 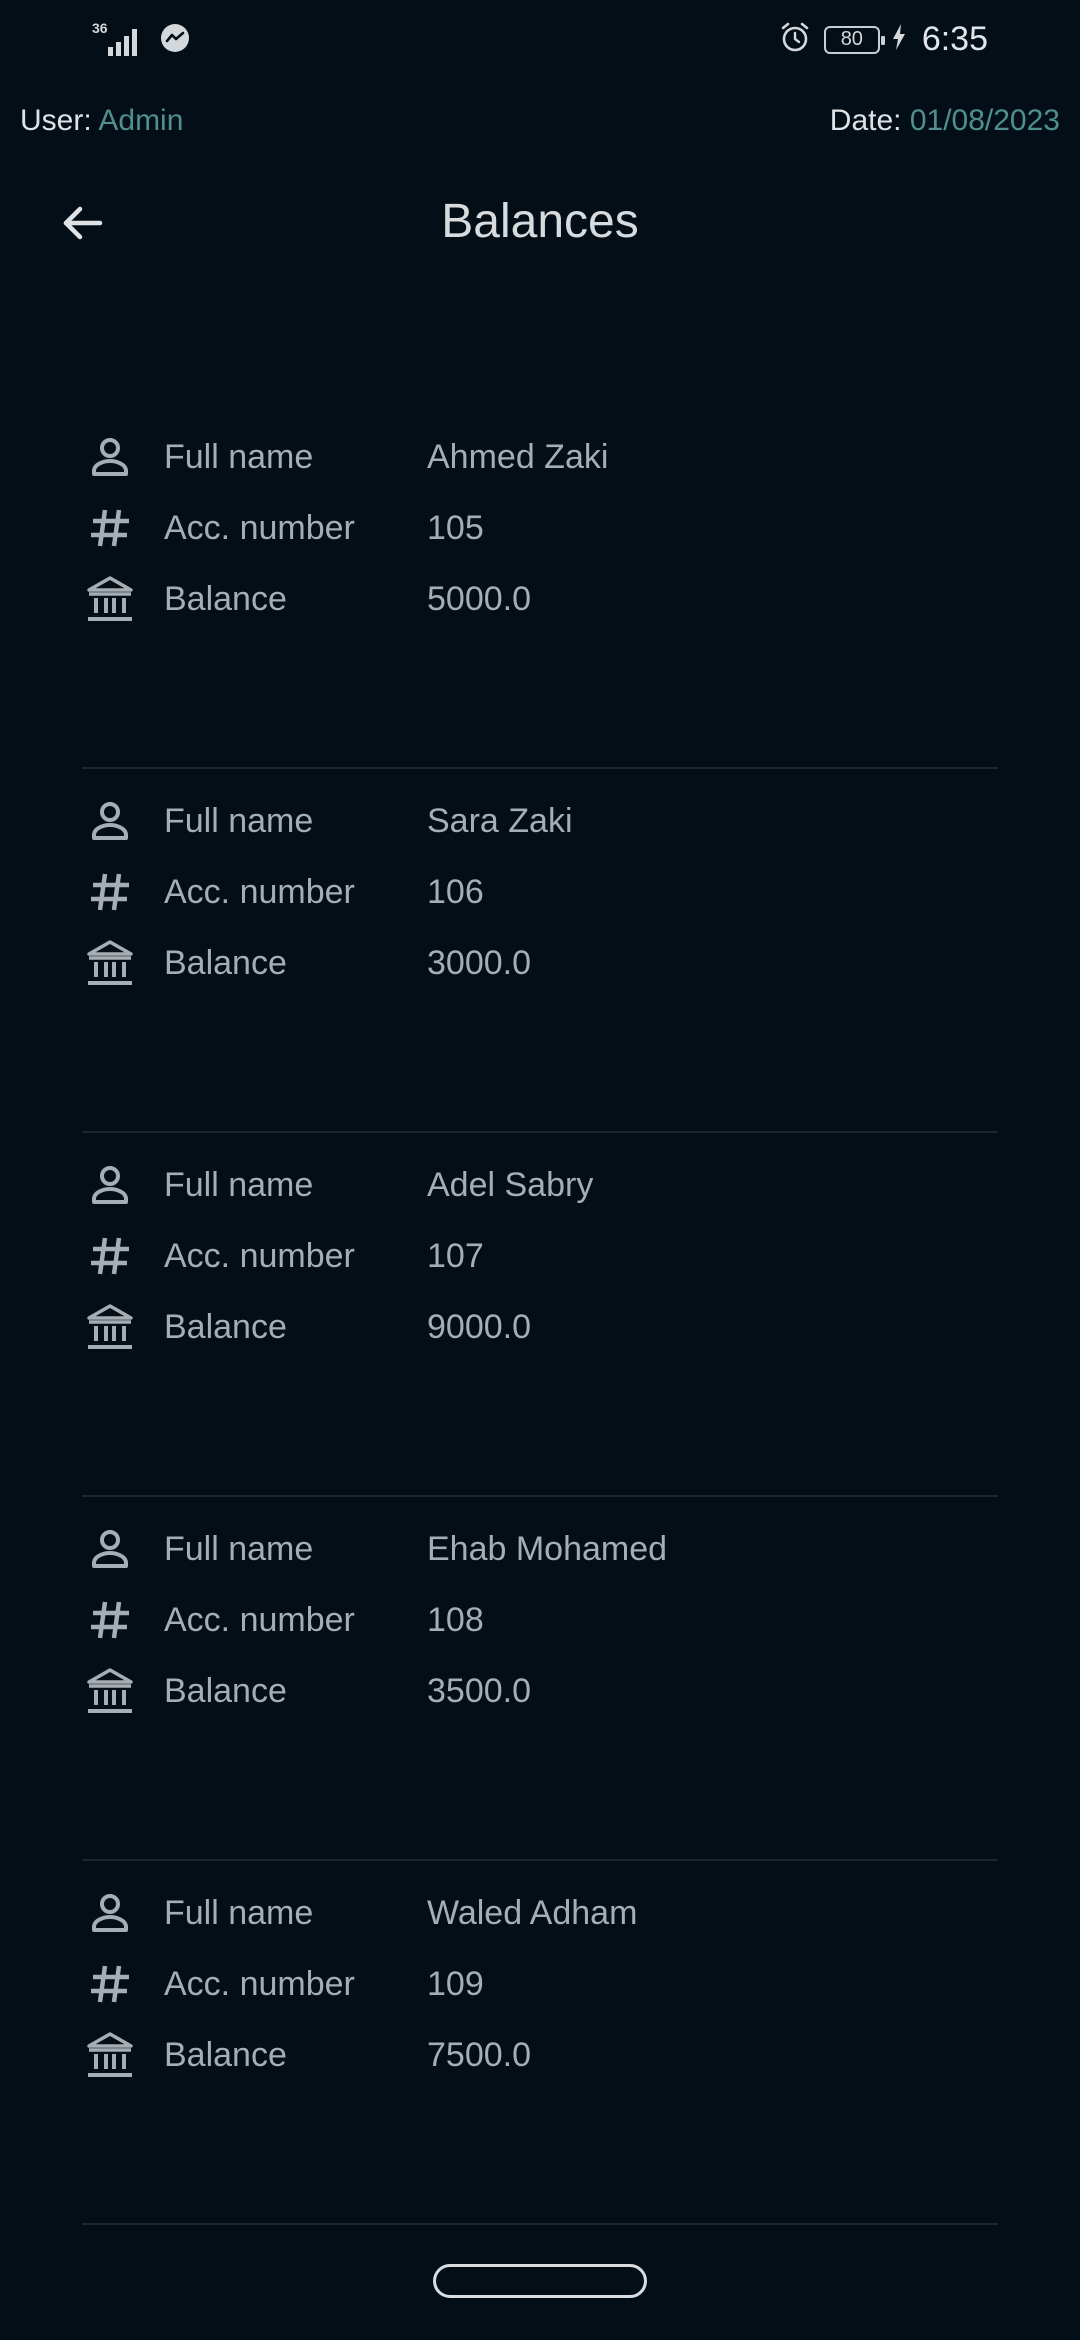 What do you see at coordinates (540, 963) in the screenshot?
I see `balance-row: Balance 3000.0` at bounding box center [540, 963].